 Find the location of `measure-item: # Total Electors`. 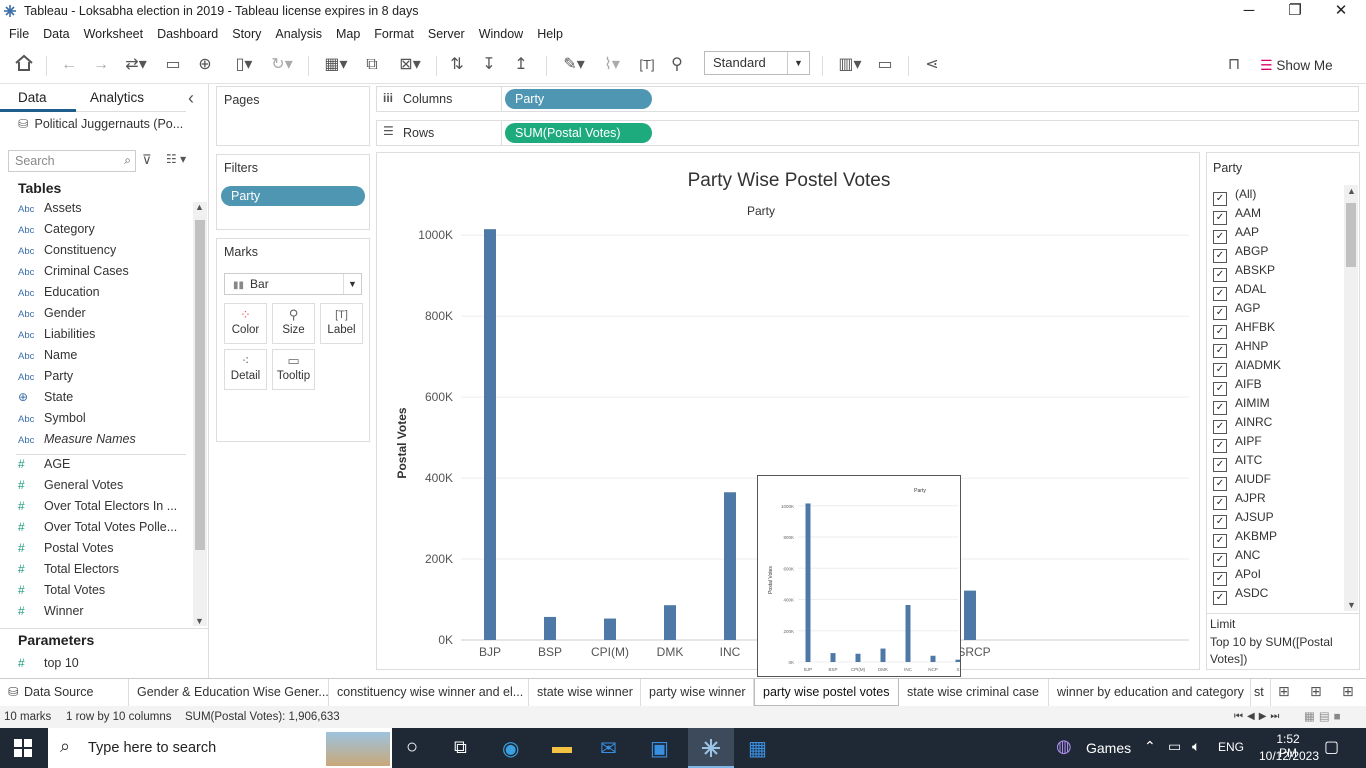

measure-item: # Total Electors is located at coordinates (98, 572).